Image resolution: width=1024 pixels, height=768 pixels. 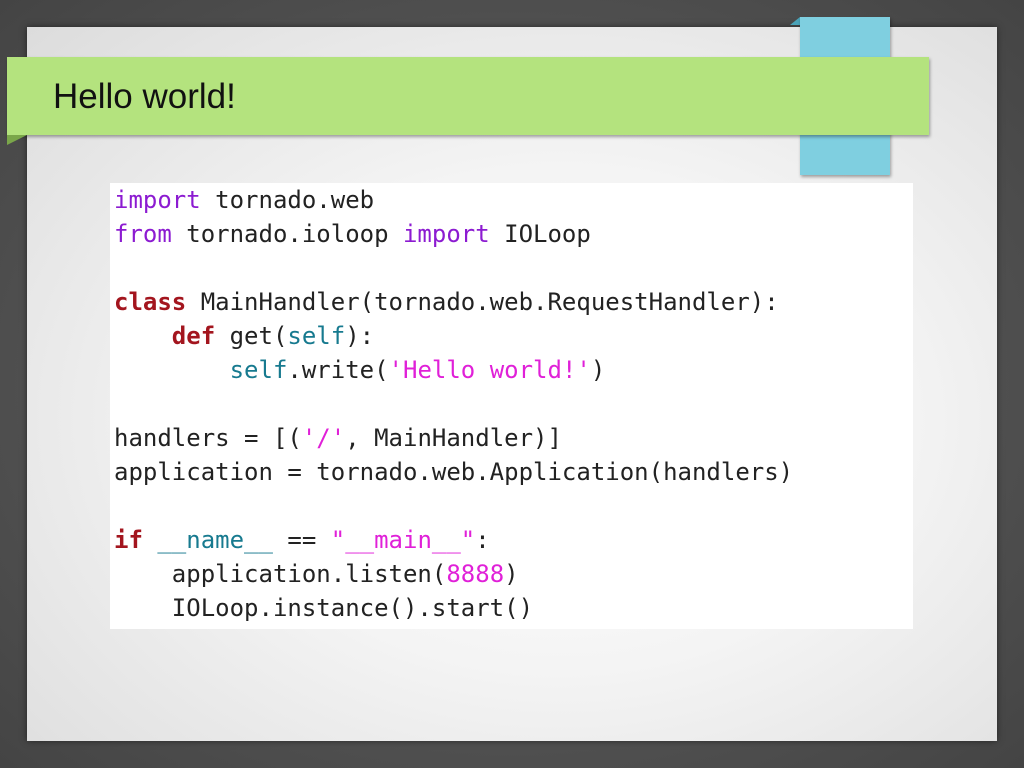 What do you see at coordinates (360, 336) in the screenshot?
I see `code-token: ):` at bounding box center [360, 336].